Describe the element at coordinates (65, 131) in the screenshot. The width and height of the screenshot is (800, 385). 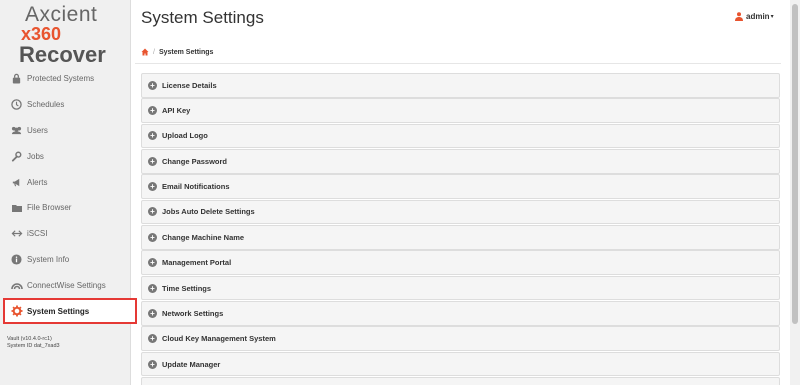
I see `sidebar-item-users: Users` at that location.